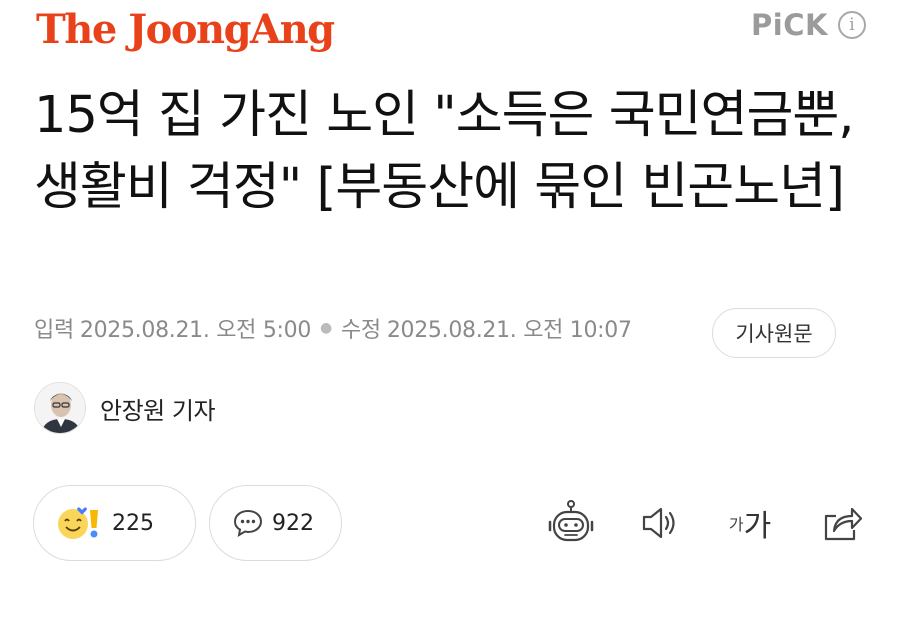  I want to click on reporter-name: 안장원 기자, so click(158, 408).